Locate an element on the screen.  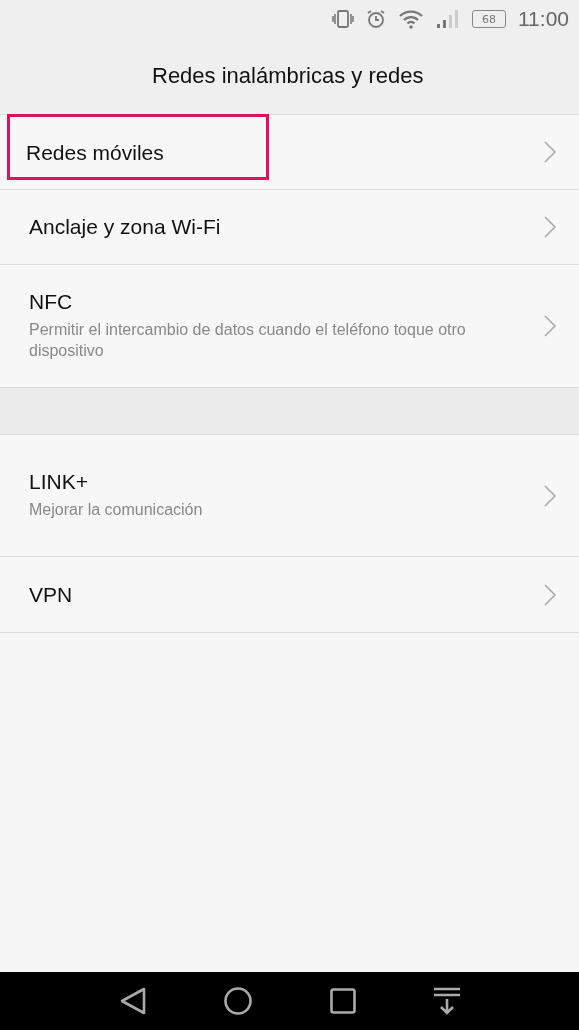
item-title: NFC is located at coordinates (51, 302).